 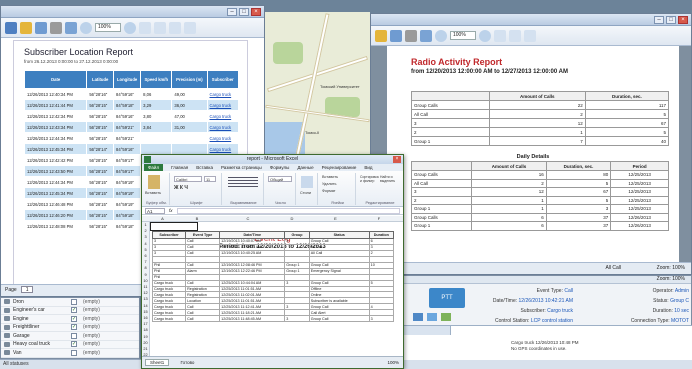 I want to click on align-icon, so click(x=243, y=182).